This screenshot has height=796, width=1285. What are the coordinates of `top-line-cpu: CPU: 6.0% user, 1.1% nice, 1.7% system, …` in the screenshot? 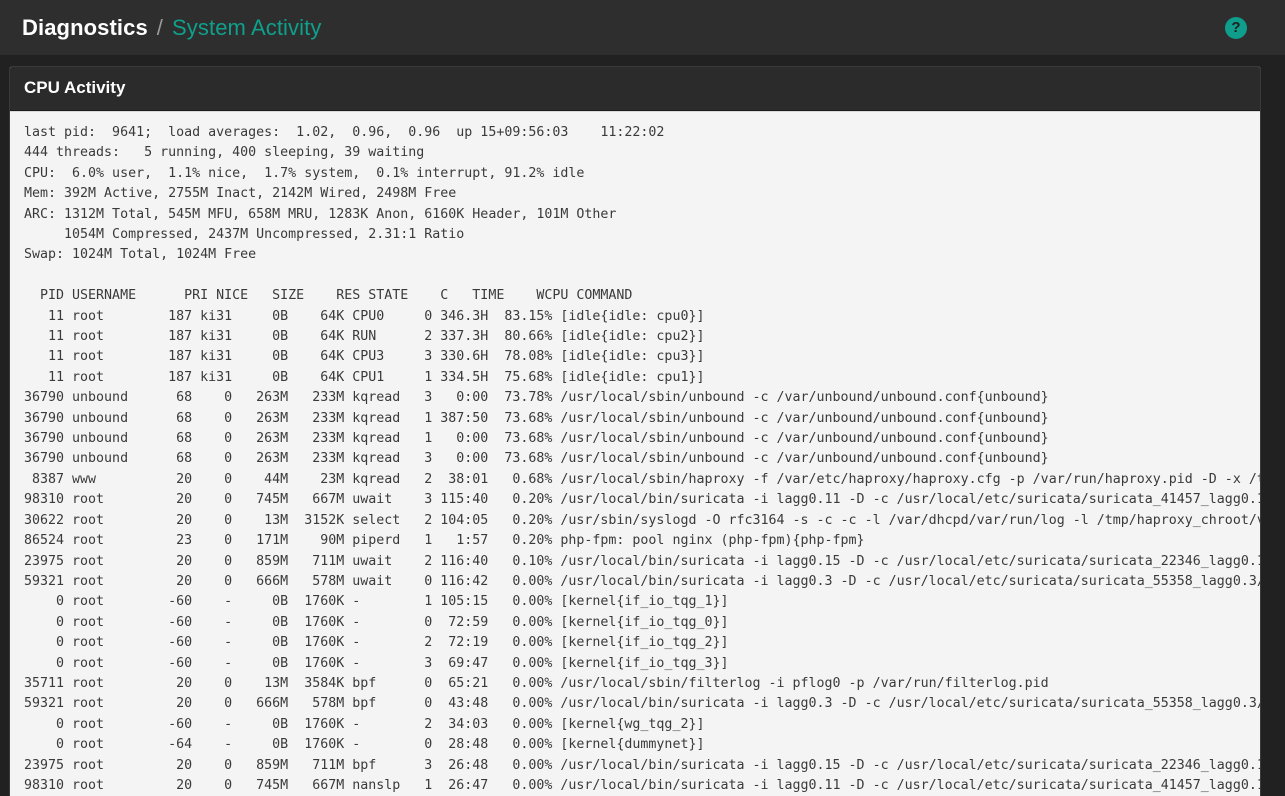 It's located at (304, 173).